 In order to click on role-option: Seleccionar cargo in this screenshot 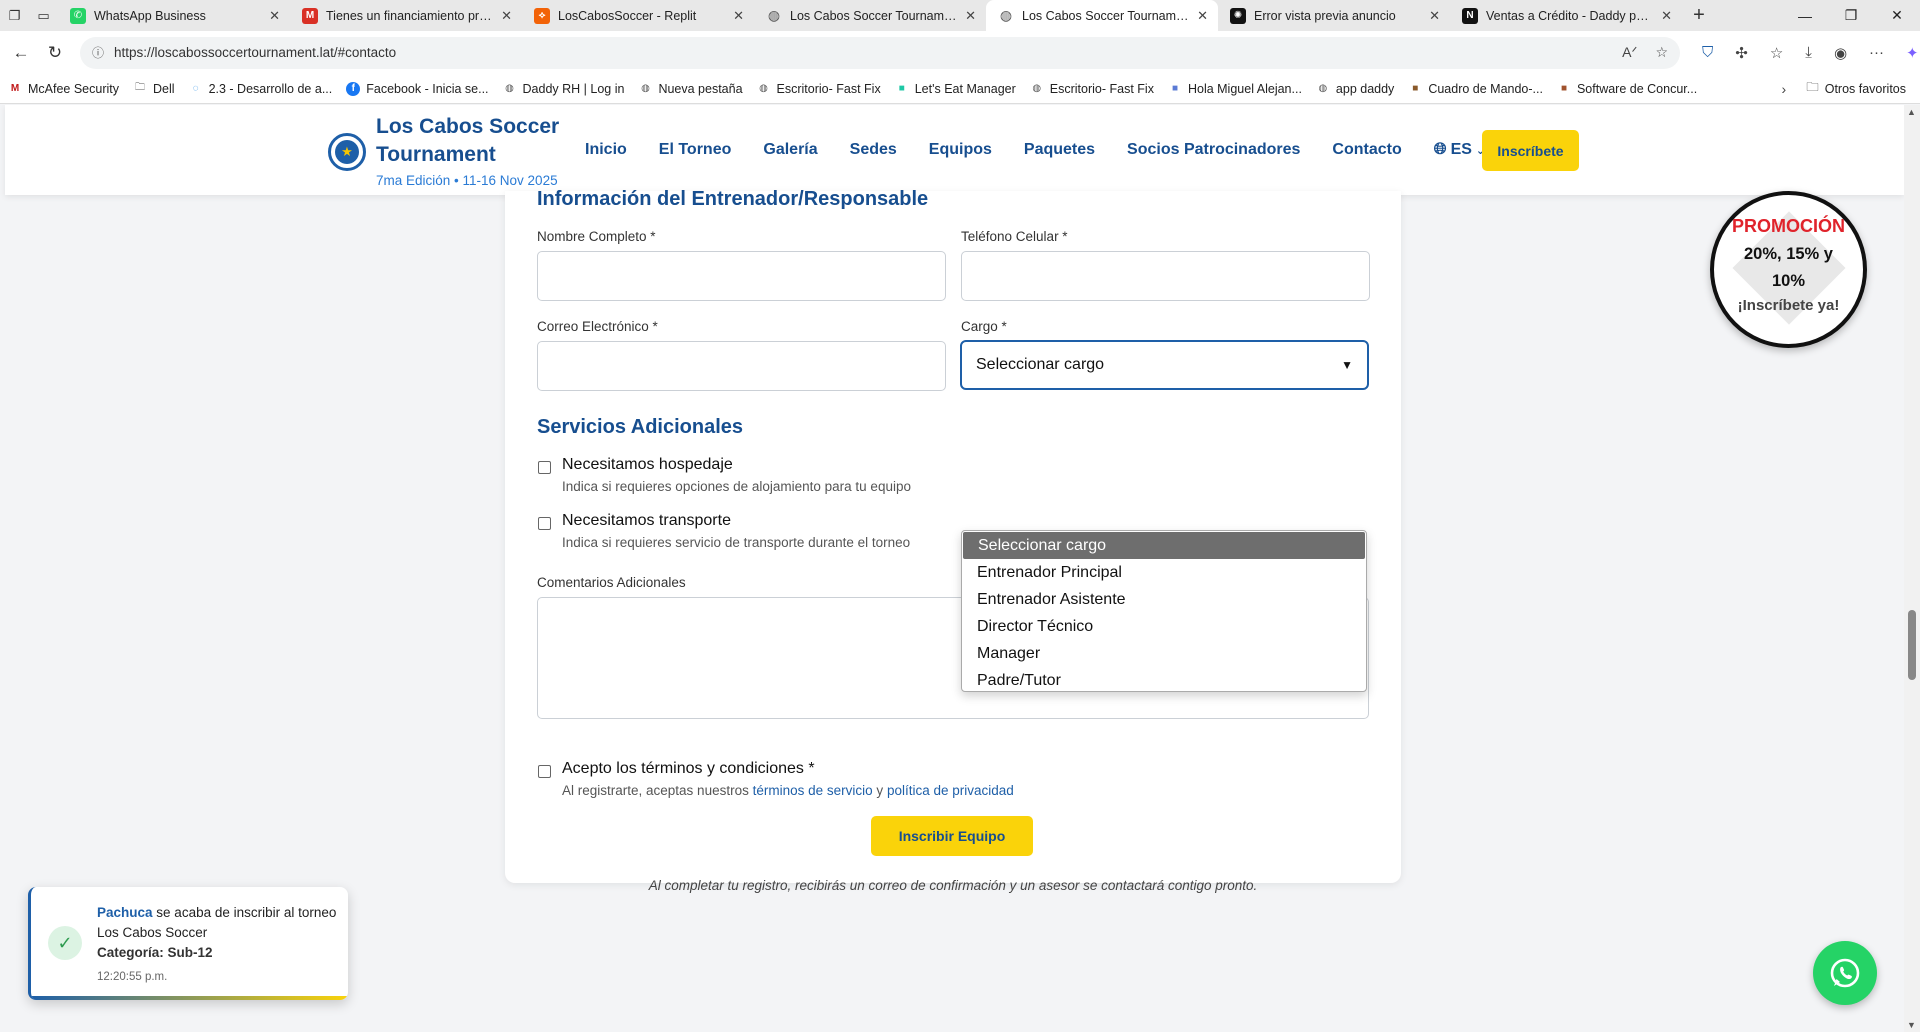, I will do `click(1164, 545)`.